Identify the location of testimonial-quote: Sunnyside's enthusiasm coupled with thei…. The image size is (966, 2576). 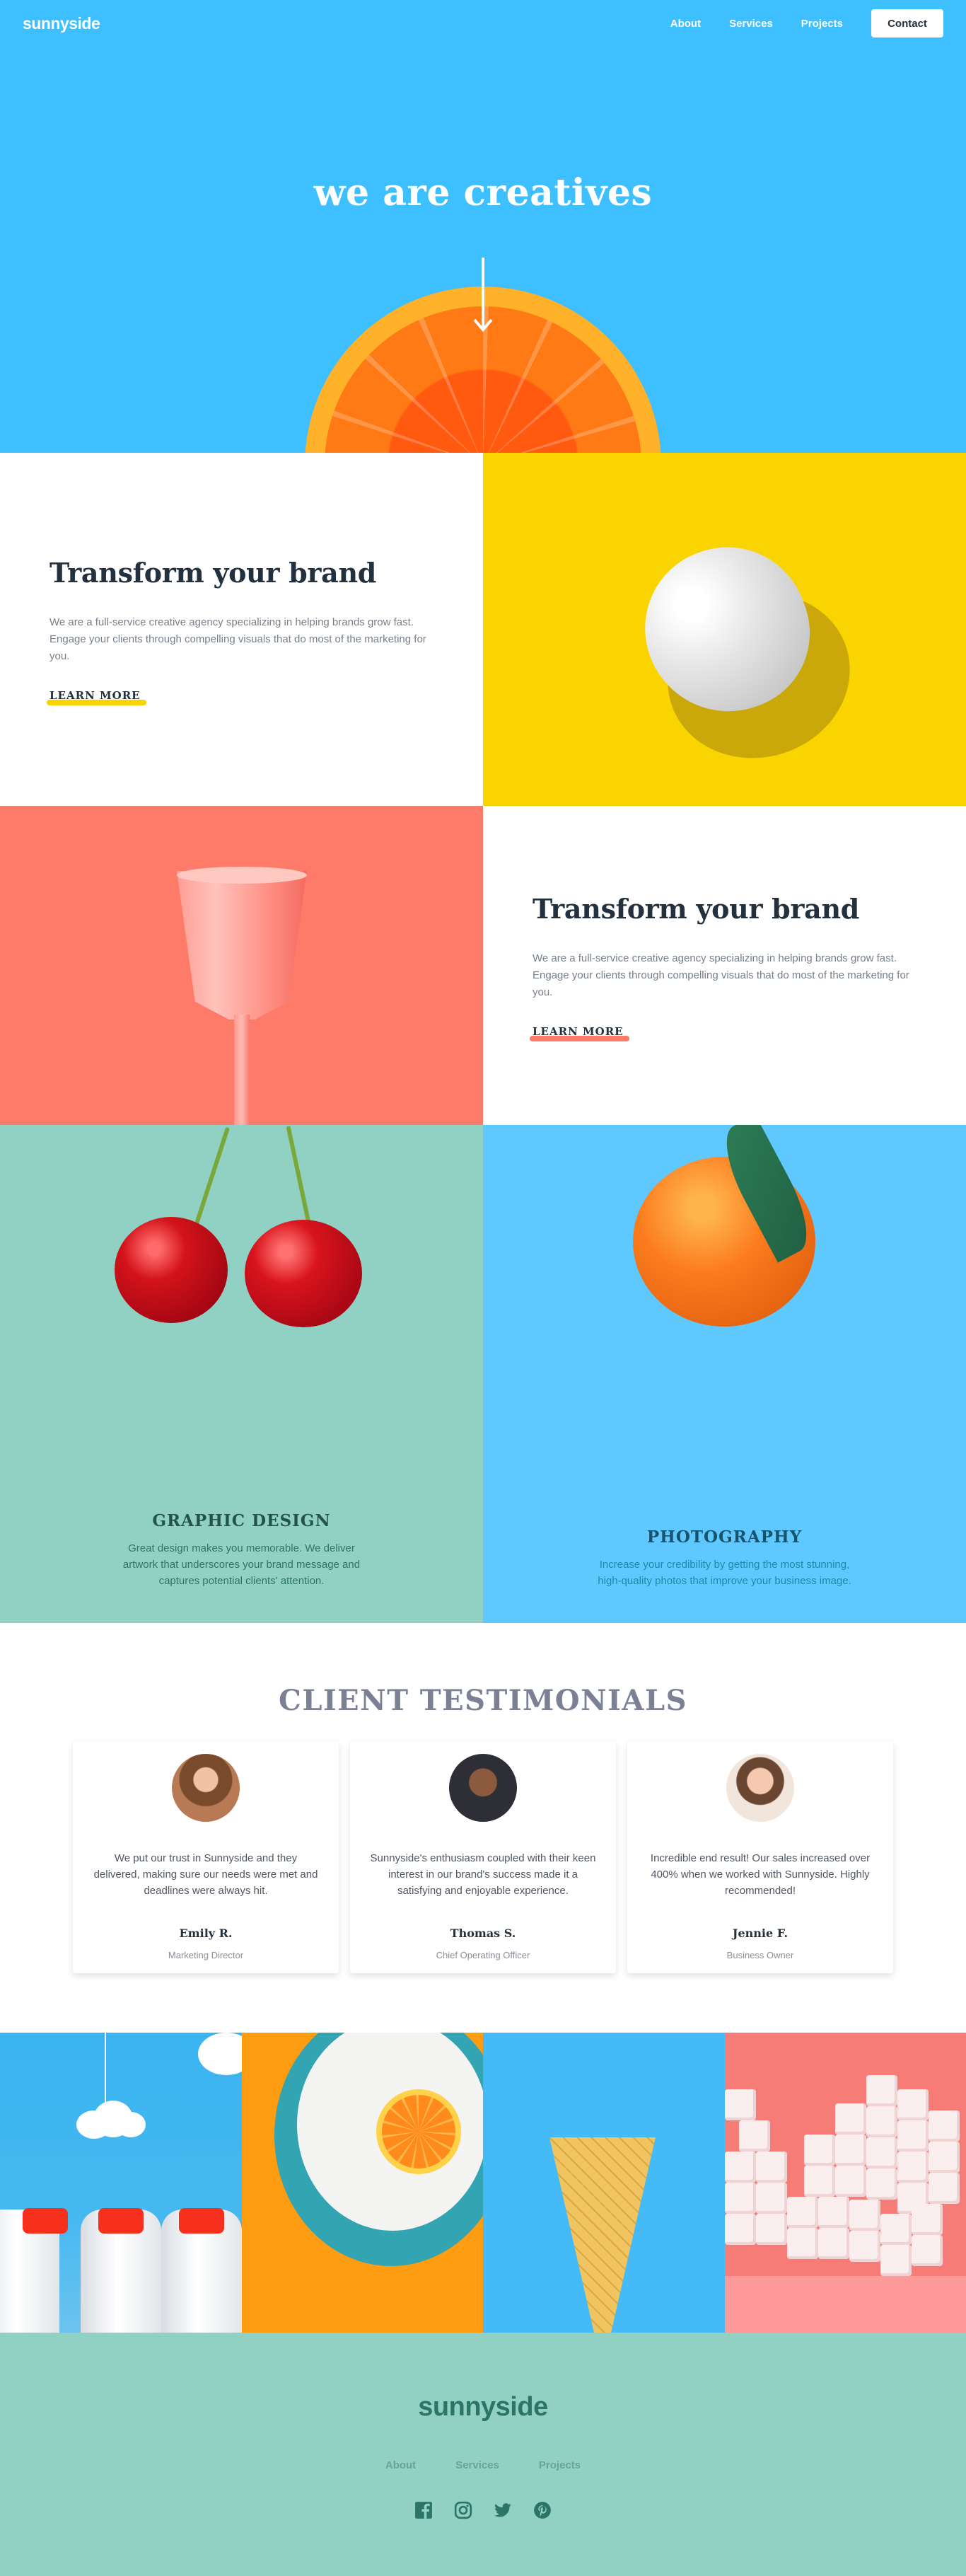
(483, 1882).